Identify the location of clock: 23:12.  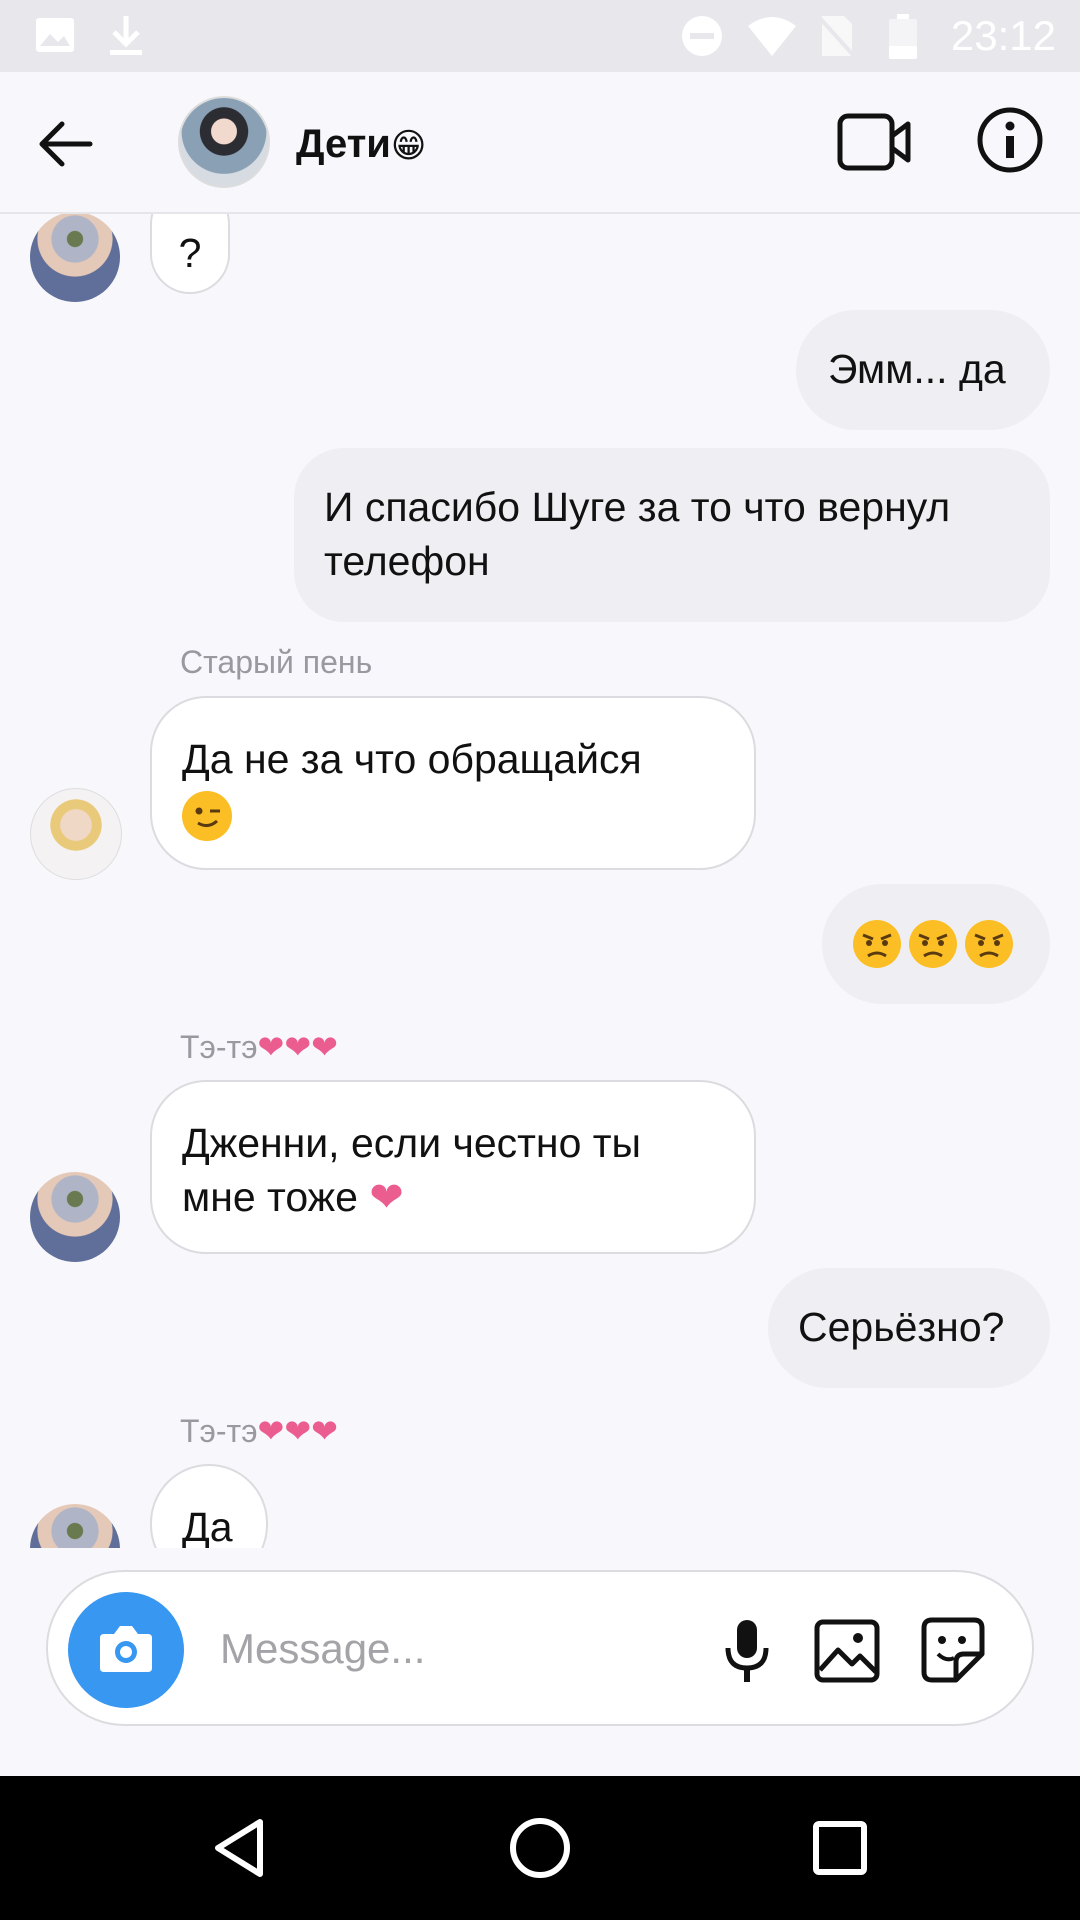
(1003, 35).